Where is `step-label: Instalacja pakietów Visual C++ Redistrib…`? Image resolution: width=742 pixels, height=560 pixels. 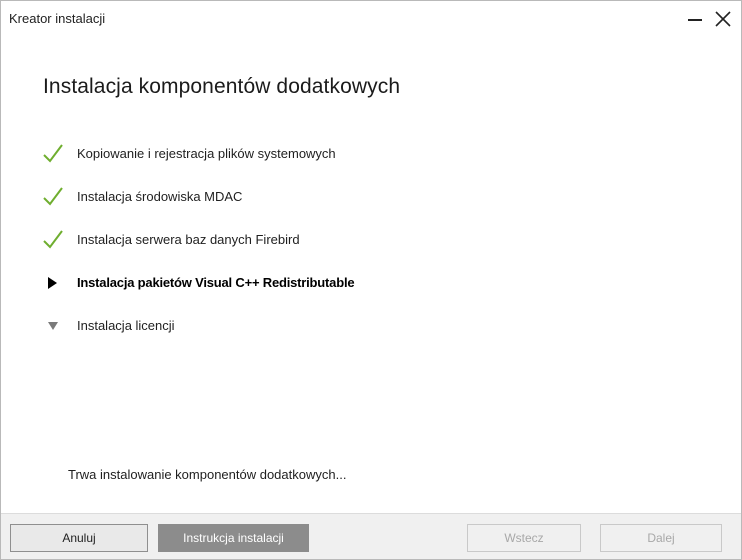
step-label: Instalacja pakietów Visual C++ Redistrib… is located at coordinates (216, 282).